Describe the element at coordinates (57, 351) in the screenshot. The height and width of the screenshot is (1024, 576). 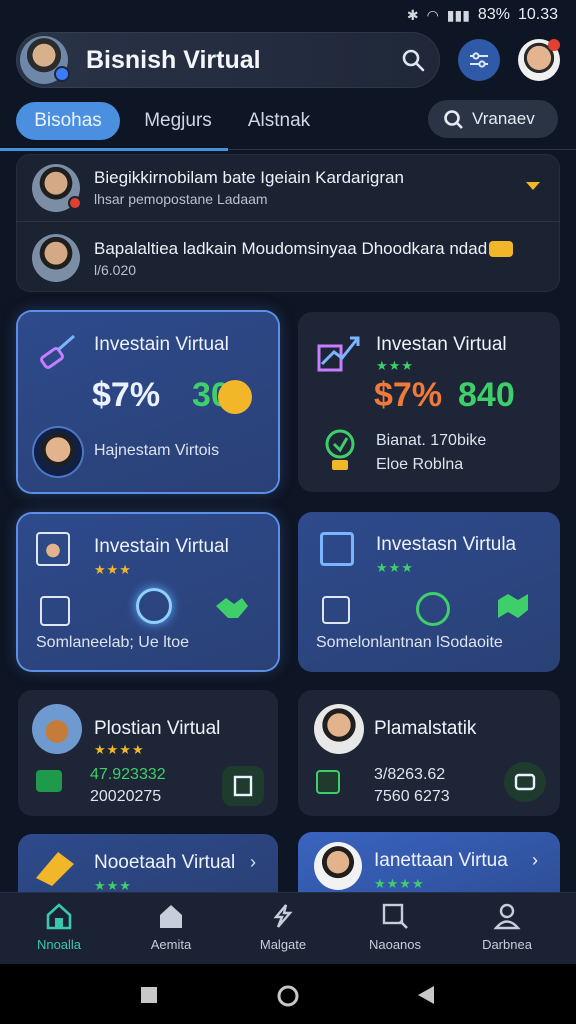
I see `brush-icon` at that location.